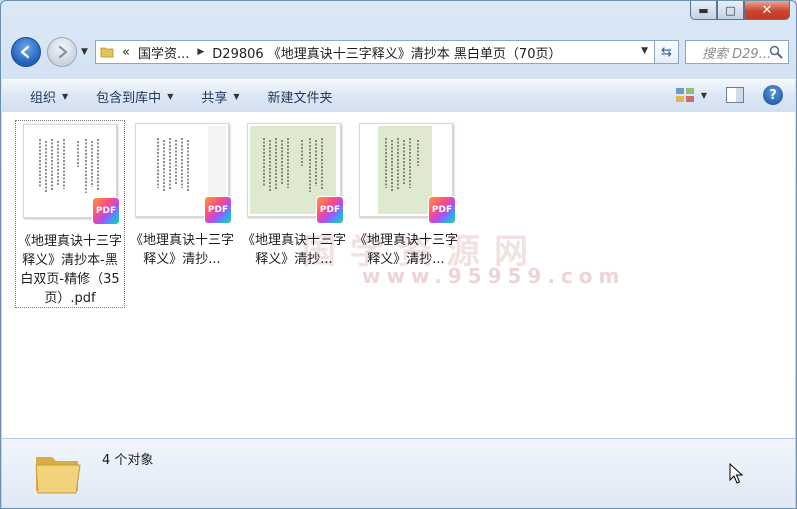 This screenshot has height=509, width=797. What do you see at coordinates (730, 10) in the screenshot?
I see `maximize-button: □` at bounding box center [730, 10].